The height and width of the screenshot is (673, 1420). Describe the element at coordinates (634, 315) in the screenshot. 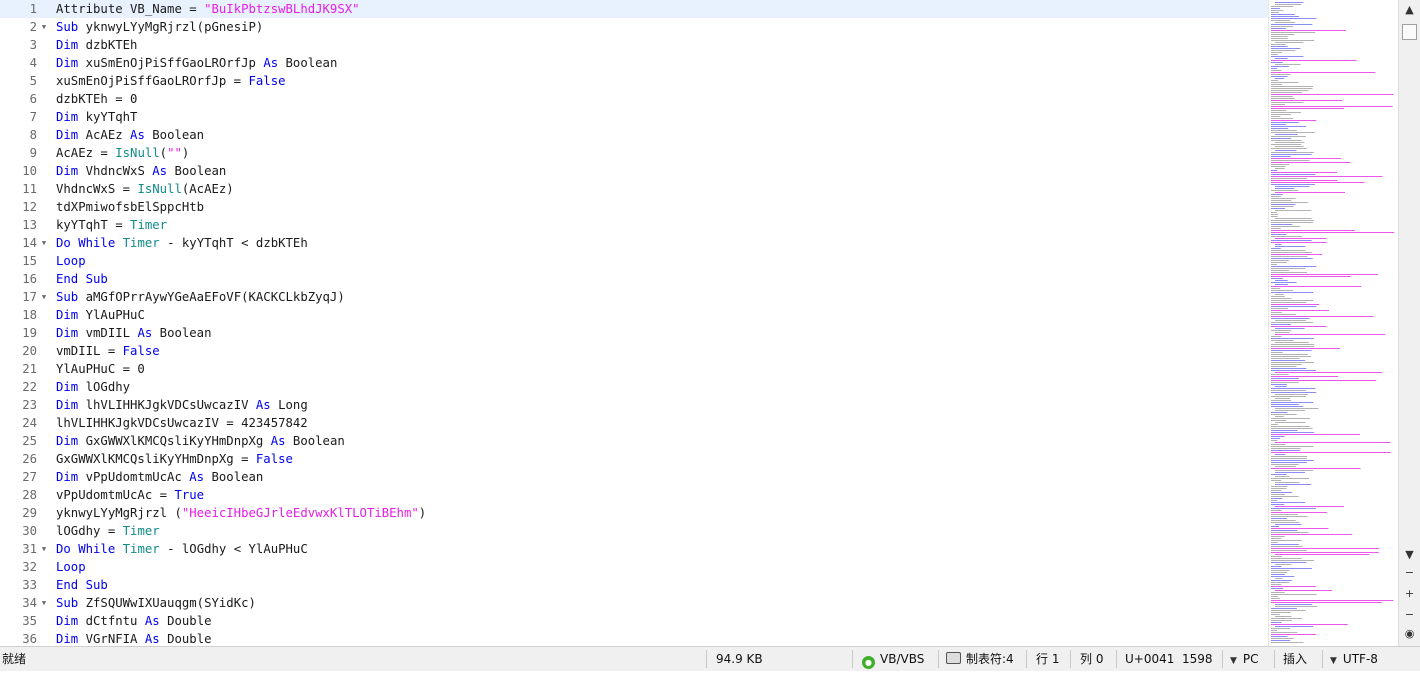

I see `code-line: 18 Dim YlAuPHuC` at that location.